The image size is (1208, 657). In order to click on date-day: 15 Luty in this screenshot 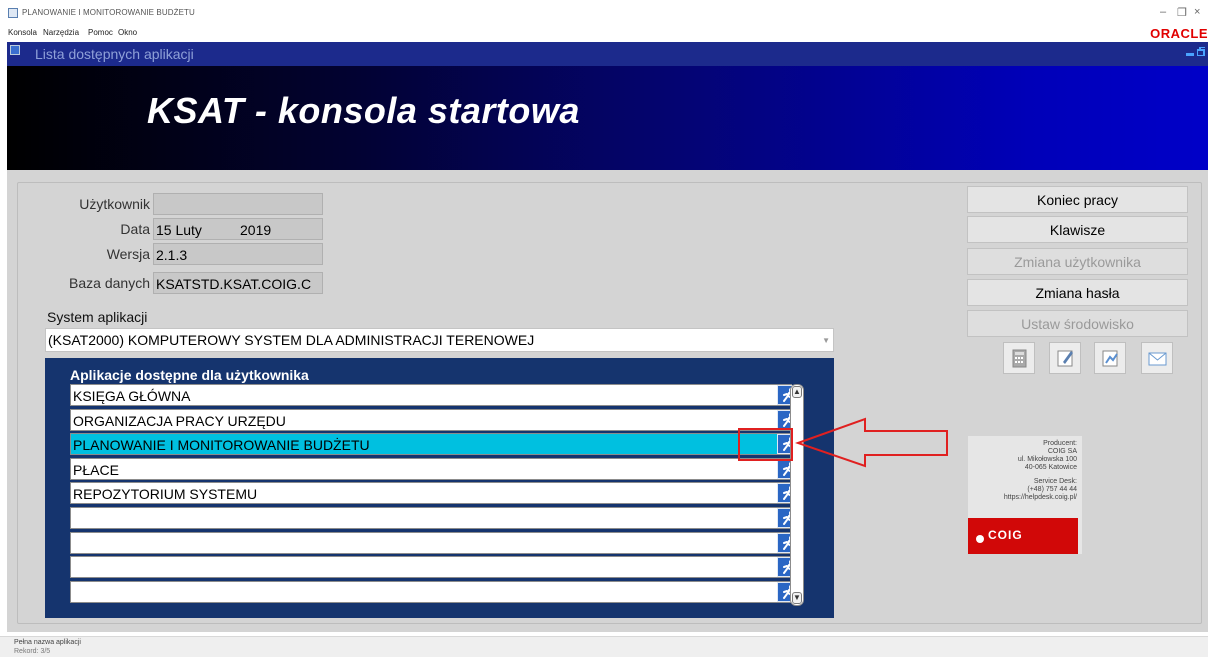, I will do `click(179, 230)`.